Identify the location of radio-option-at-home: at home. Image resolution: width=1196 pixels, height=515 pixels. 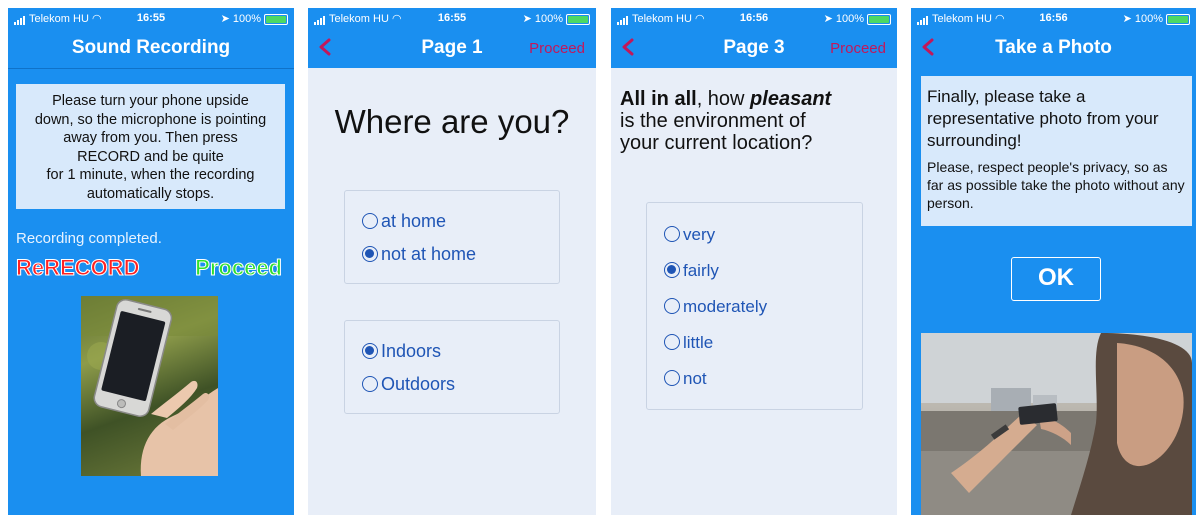
(404, 221).